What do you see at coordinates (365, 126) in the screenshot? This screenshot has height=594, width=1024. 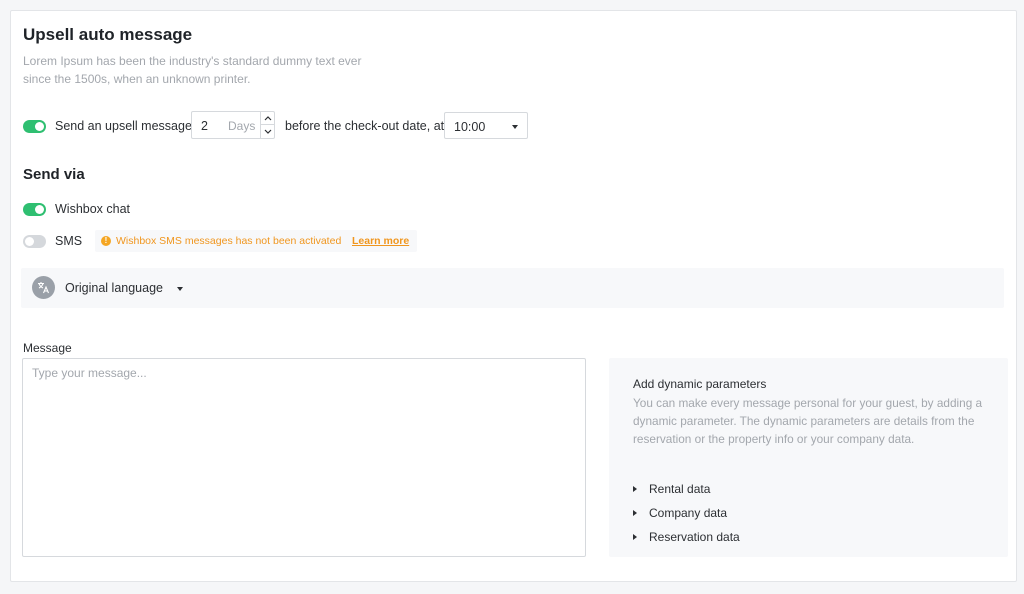 I see `checkout-suffix-label: before the check-out date, at` at bounding box center [365, 126].